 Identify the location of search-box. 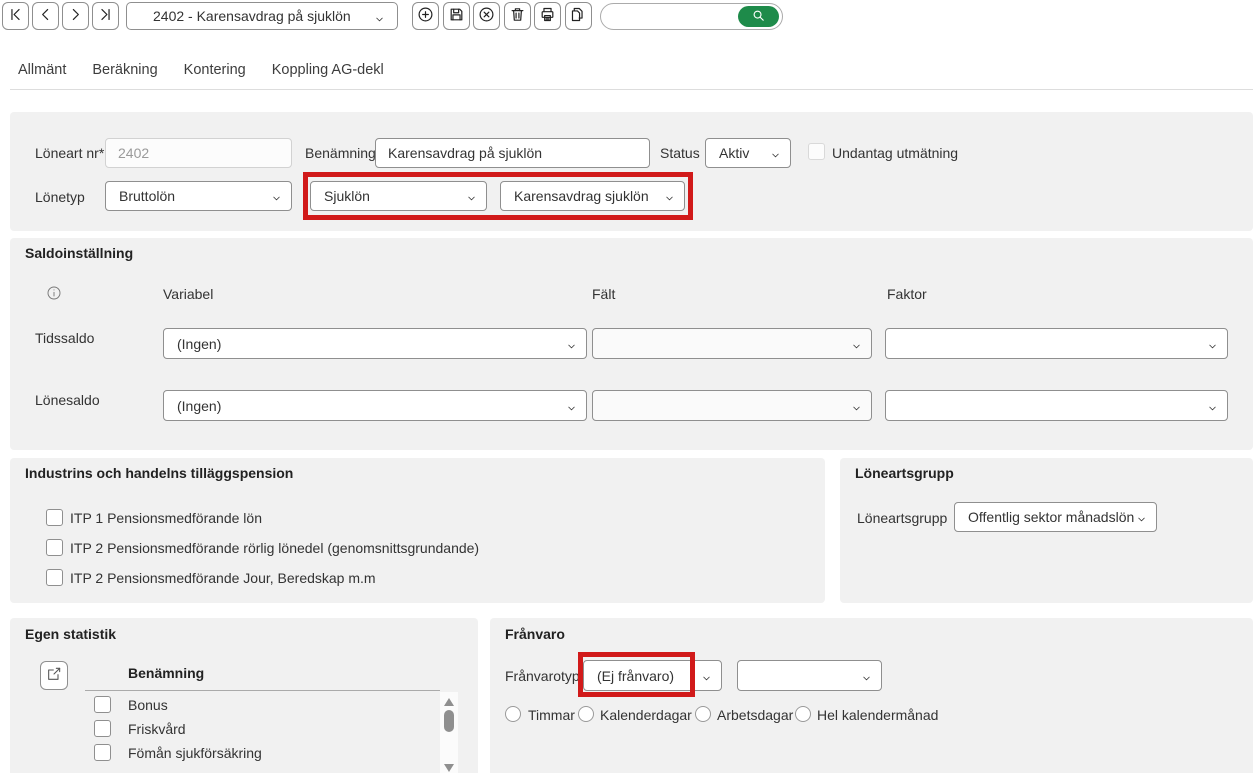
(691, 16).